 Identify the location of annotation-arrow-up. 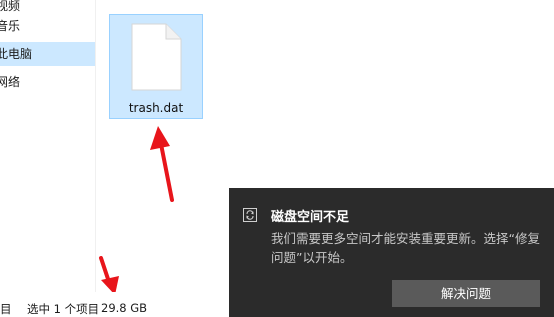
(162, 164).